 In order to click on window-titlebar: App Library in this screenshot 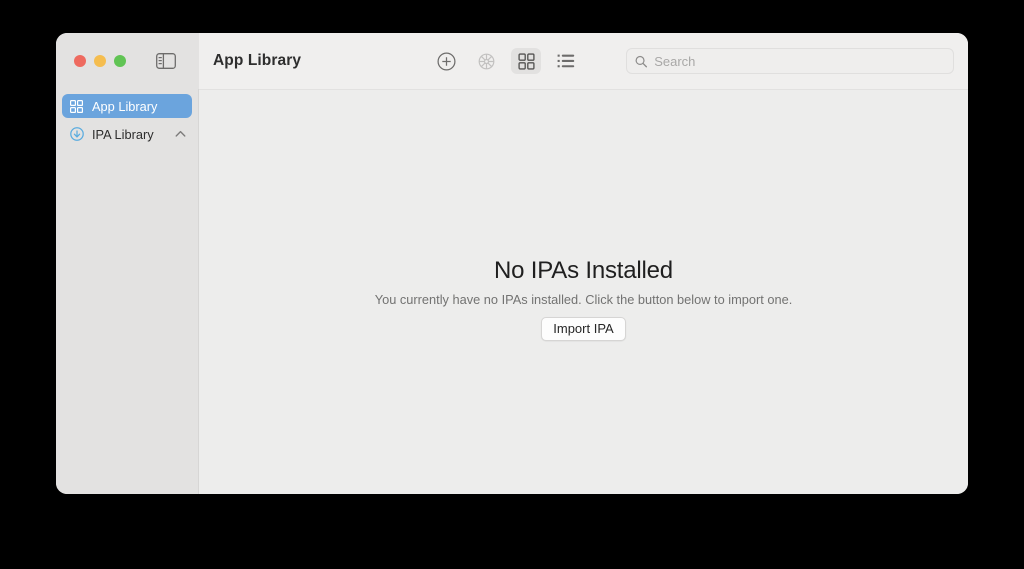, I will do `click(512, 61)`.